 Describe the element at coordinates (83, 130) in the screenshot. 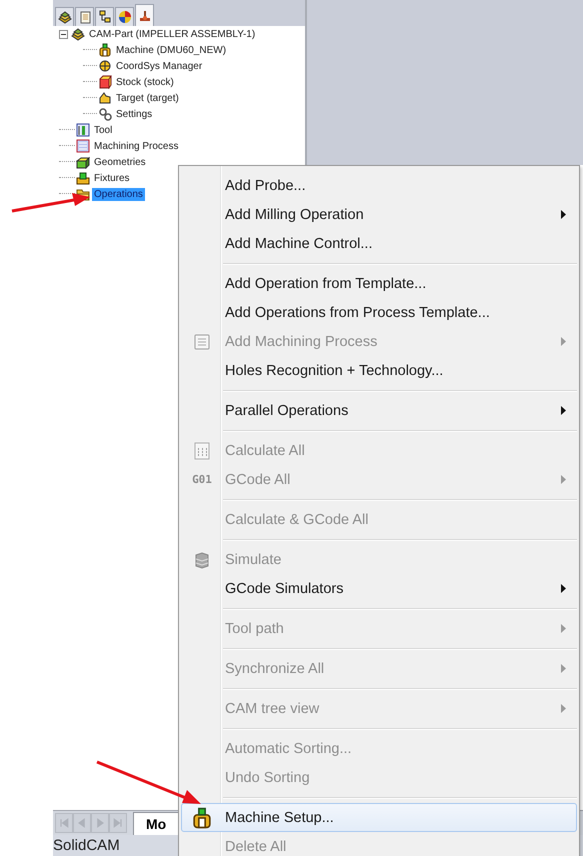

I see `tool-icon` at that location.